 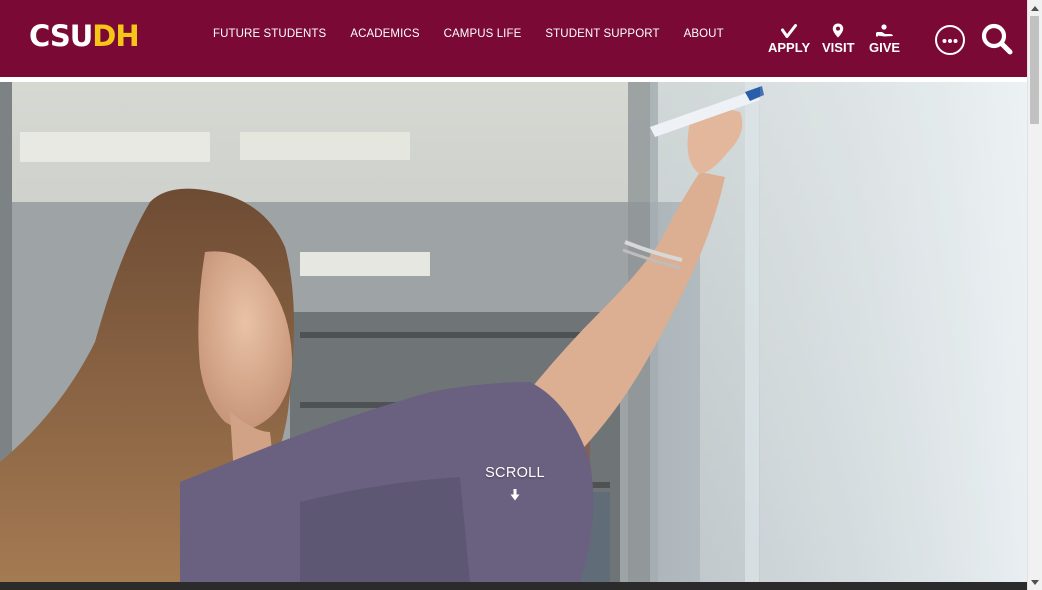 What do you see at coordinates (838, 29) in the screenshot?
I see `map-pin-icon` at bounding box center [838, 29].